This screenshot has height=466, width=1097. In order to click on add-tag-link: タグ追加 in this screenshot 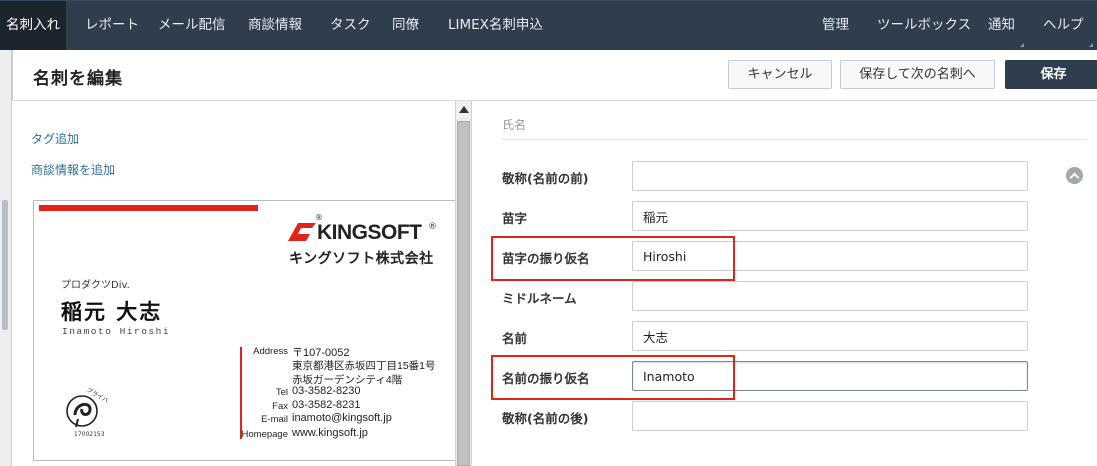, I will do `click(55, 138)`.